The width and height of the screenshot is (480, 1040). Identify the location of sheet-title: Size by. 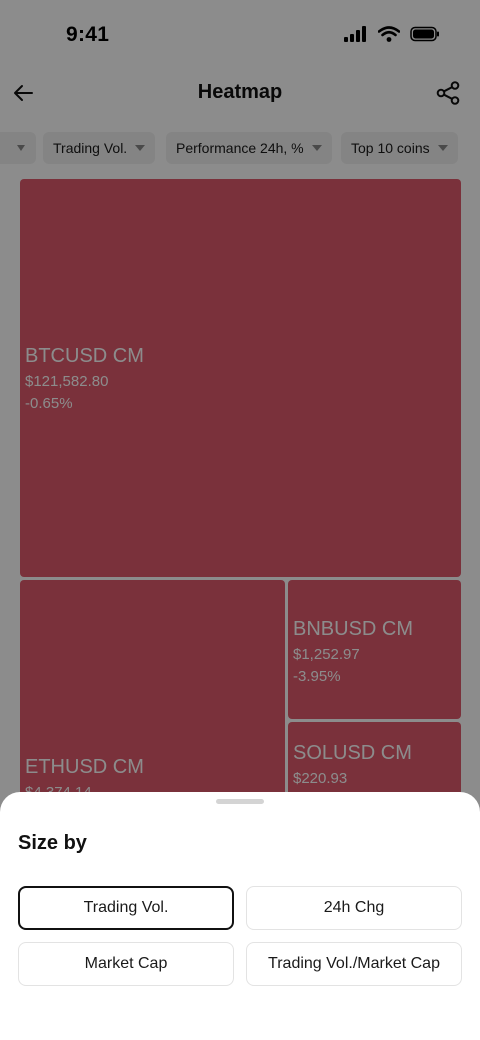
(52, 843).